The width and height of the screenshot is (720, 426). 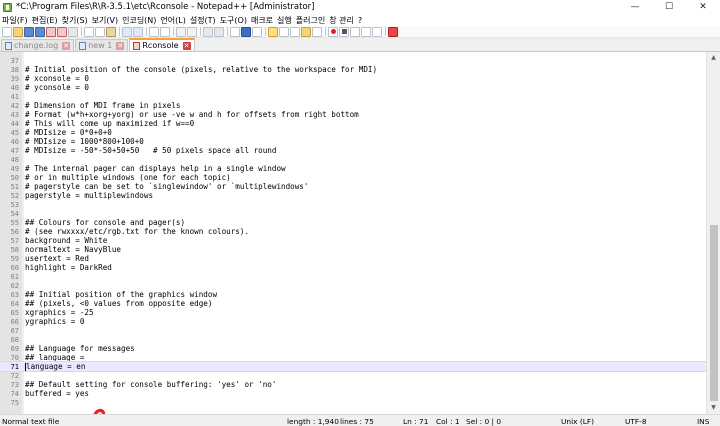 What do you see at coordinates (353, 357) in the screenshot?
I see `editor-line: 70 ## language =` at bounding box center [353, 357].